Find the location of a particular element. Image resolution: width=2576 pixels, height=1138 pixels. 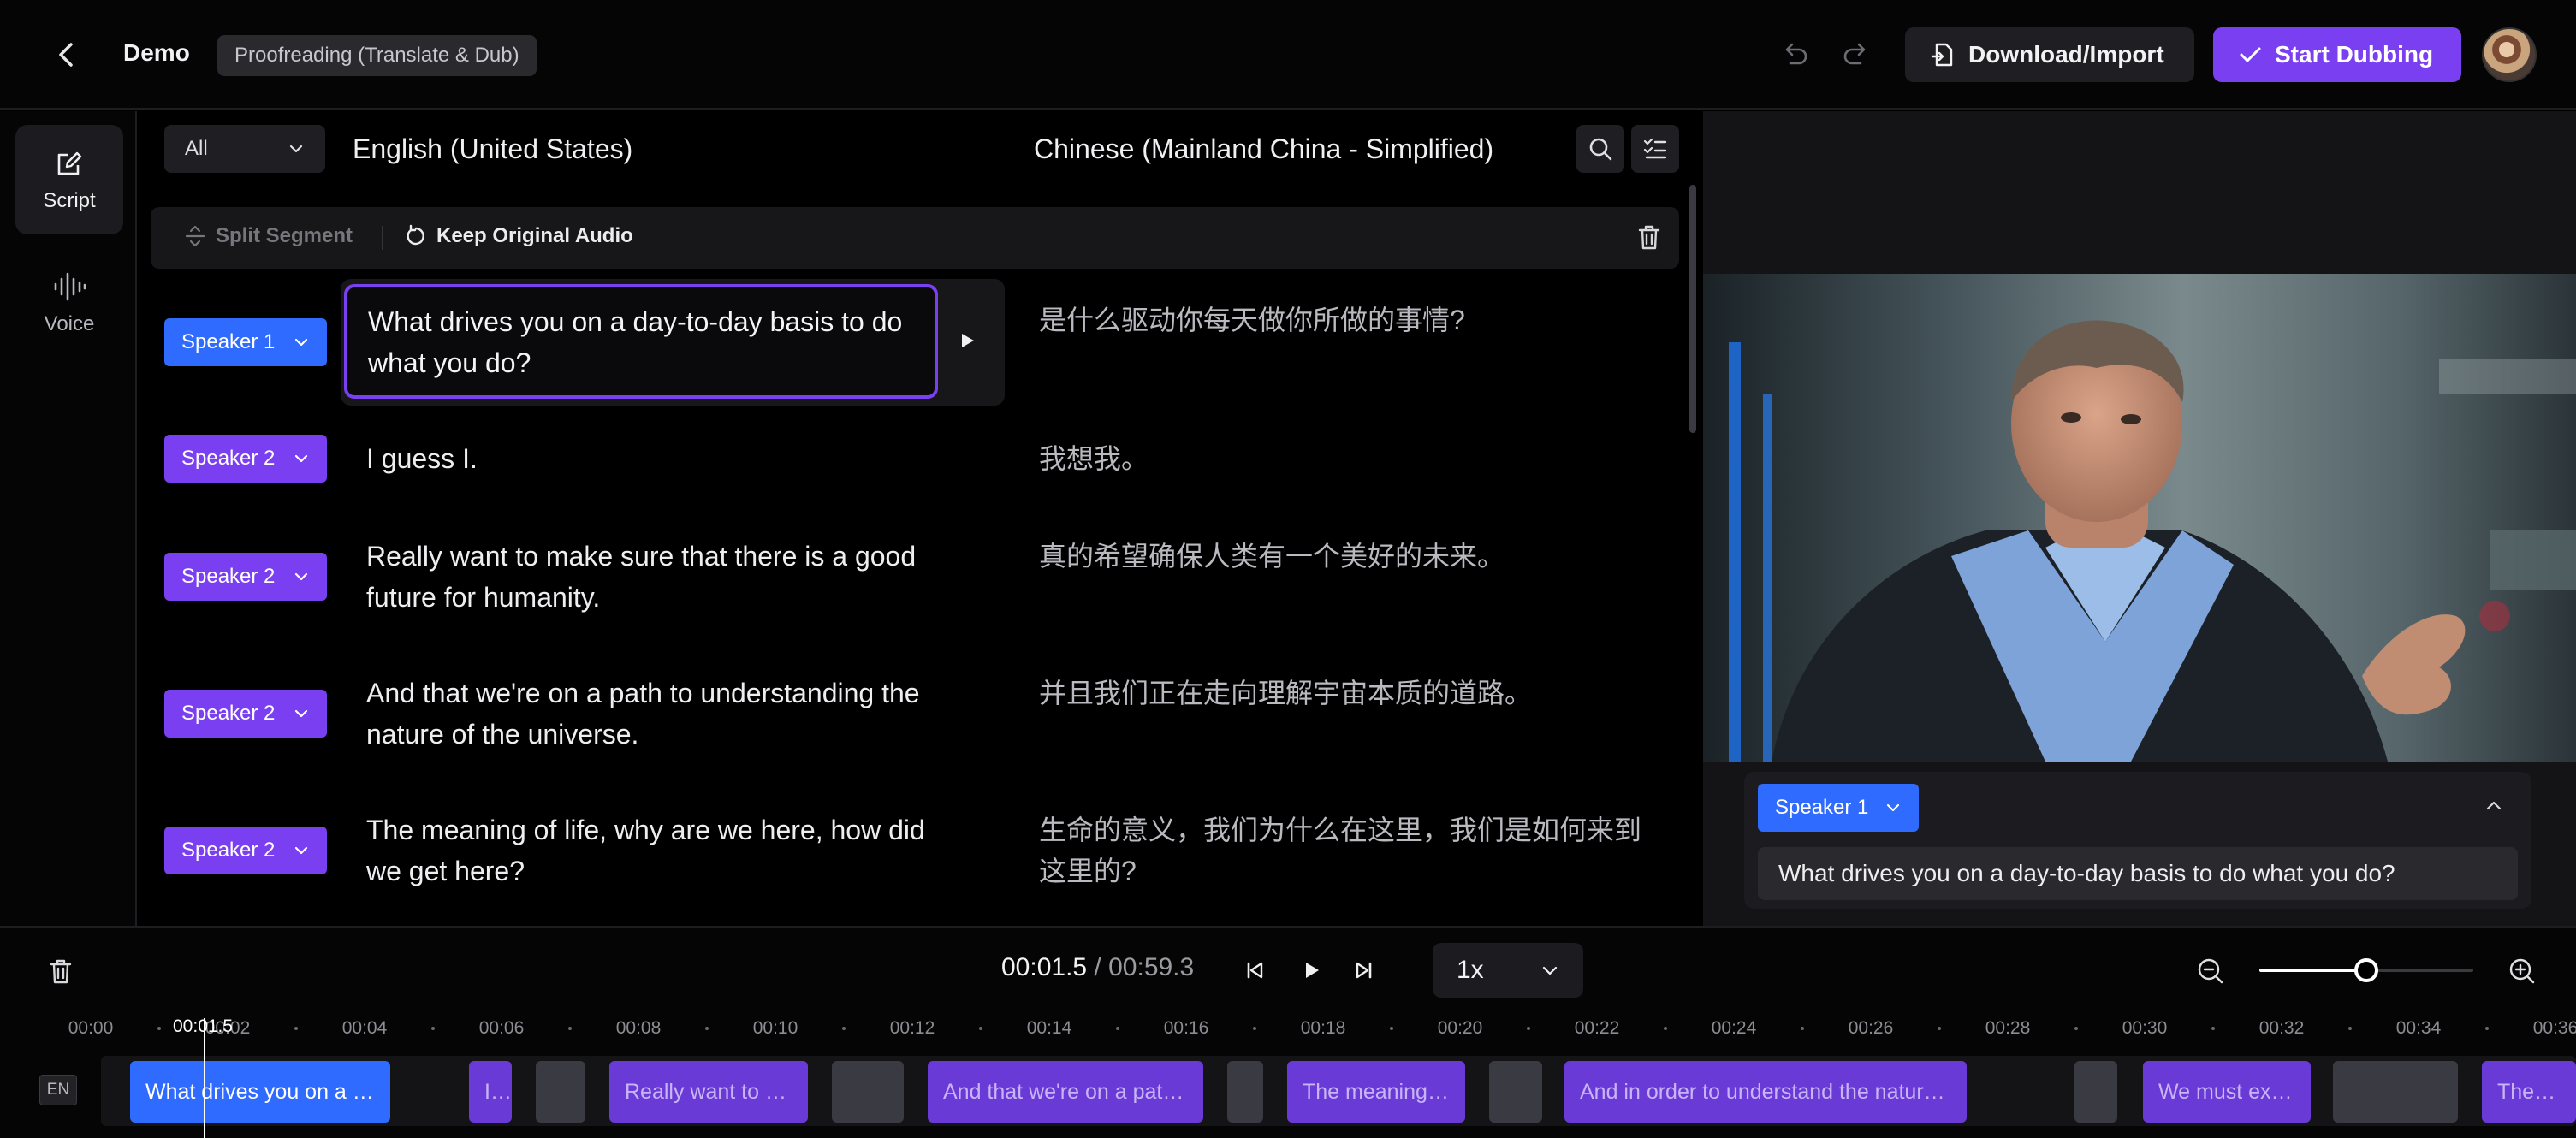

ruler-tick-label: 00:30 is located at coordinates (2145, 1028).